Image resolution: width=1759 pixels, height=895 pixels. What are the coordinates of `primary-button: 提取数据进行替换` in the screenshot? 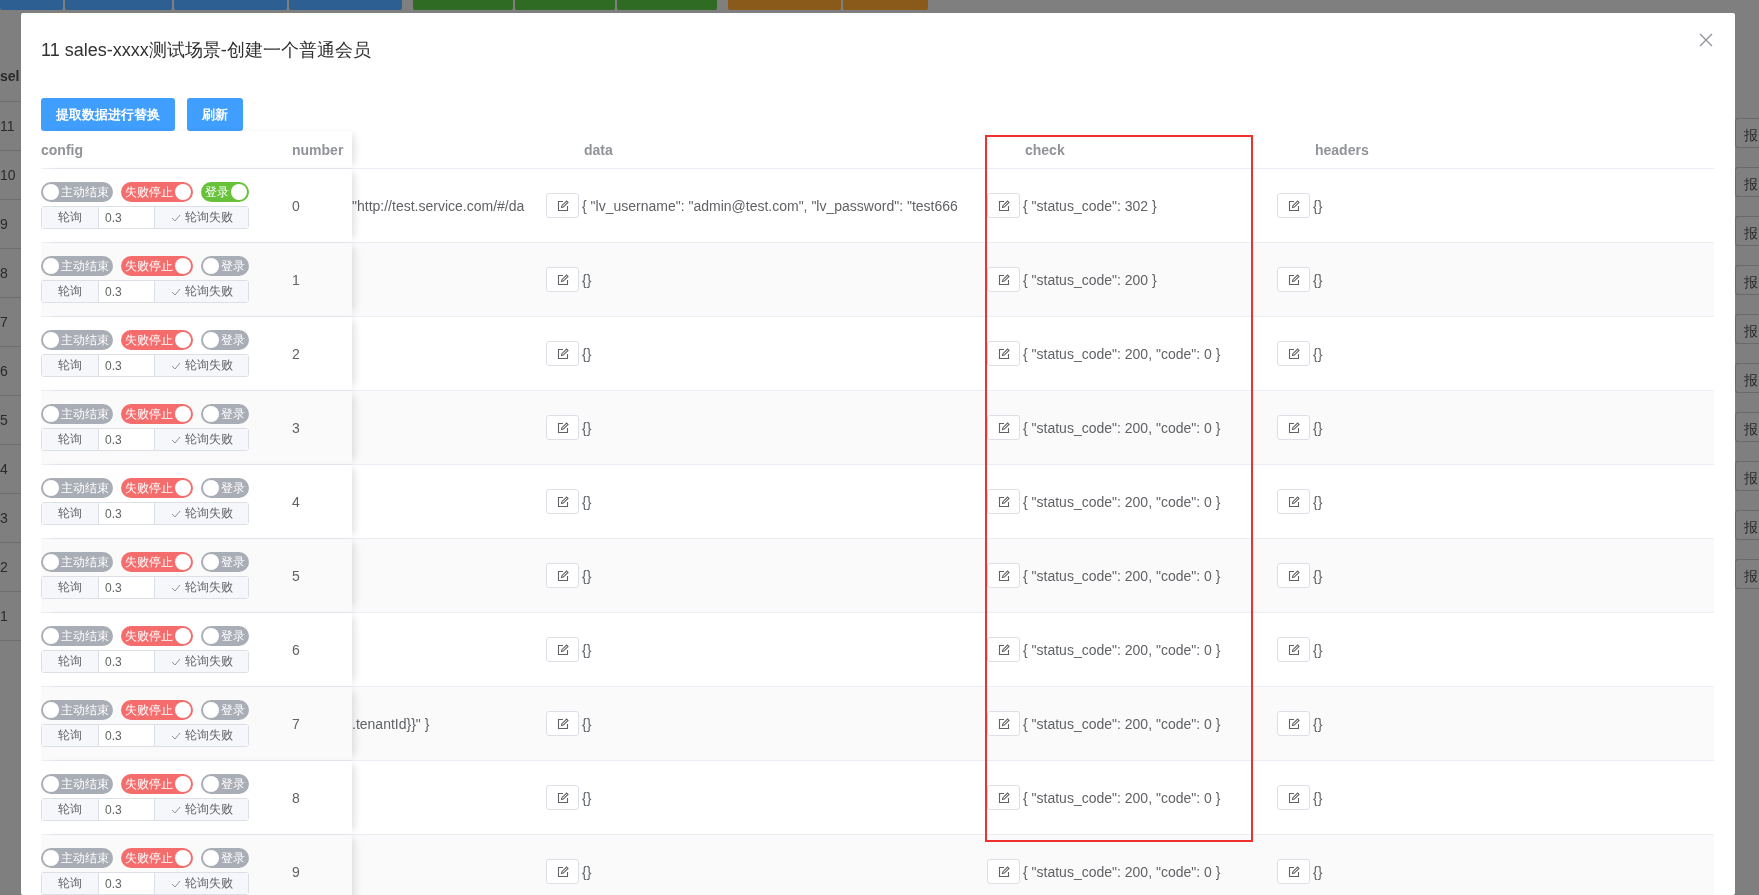 It's located at (108, 114).